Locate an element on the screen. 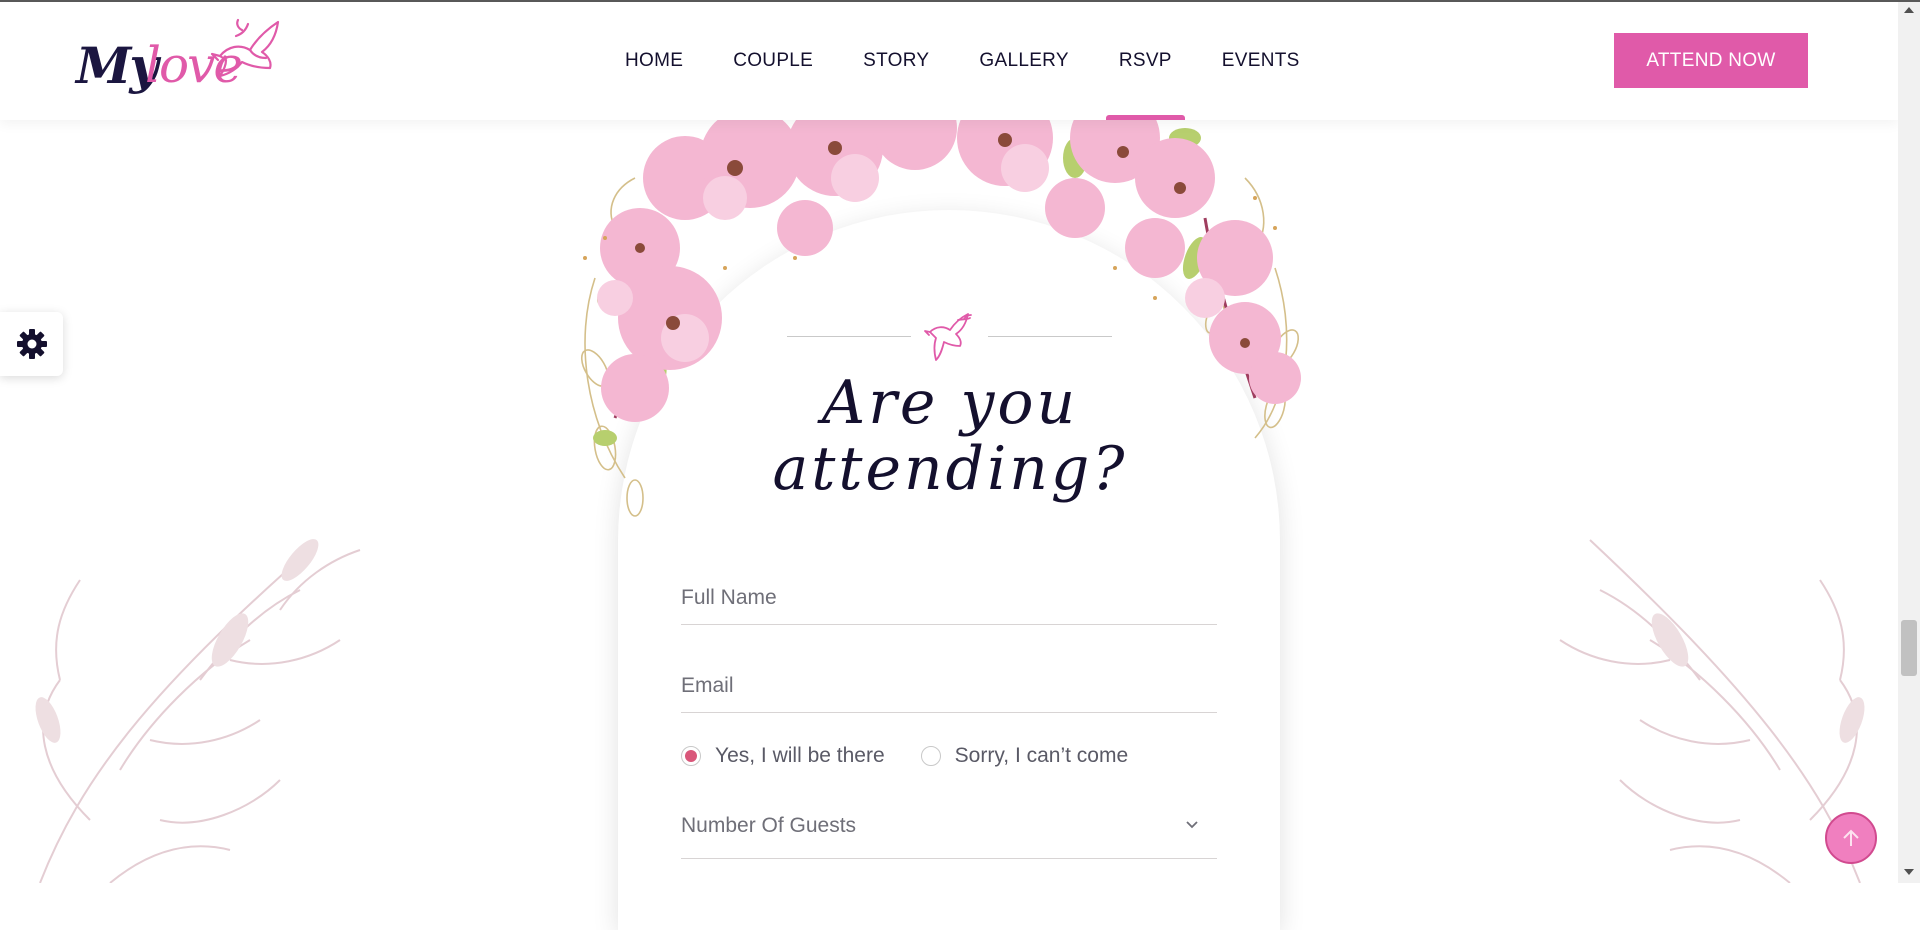 The image size is (1920, 930). full-name-input is located at coordinates (949, 598).